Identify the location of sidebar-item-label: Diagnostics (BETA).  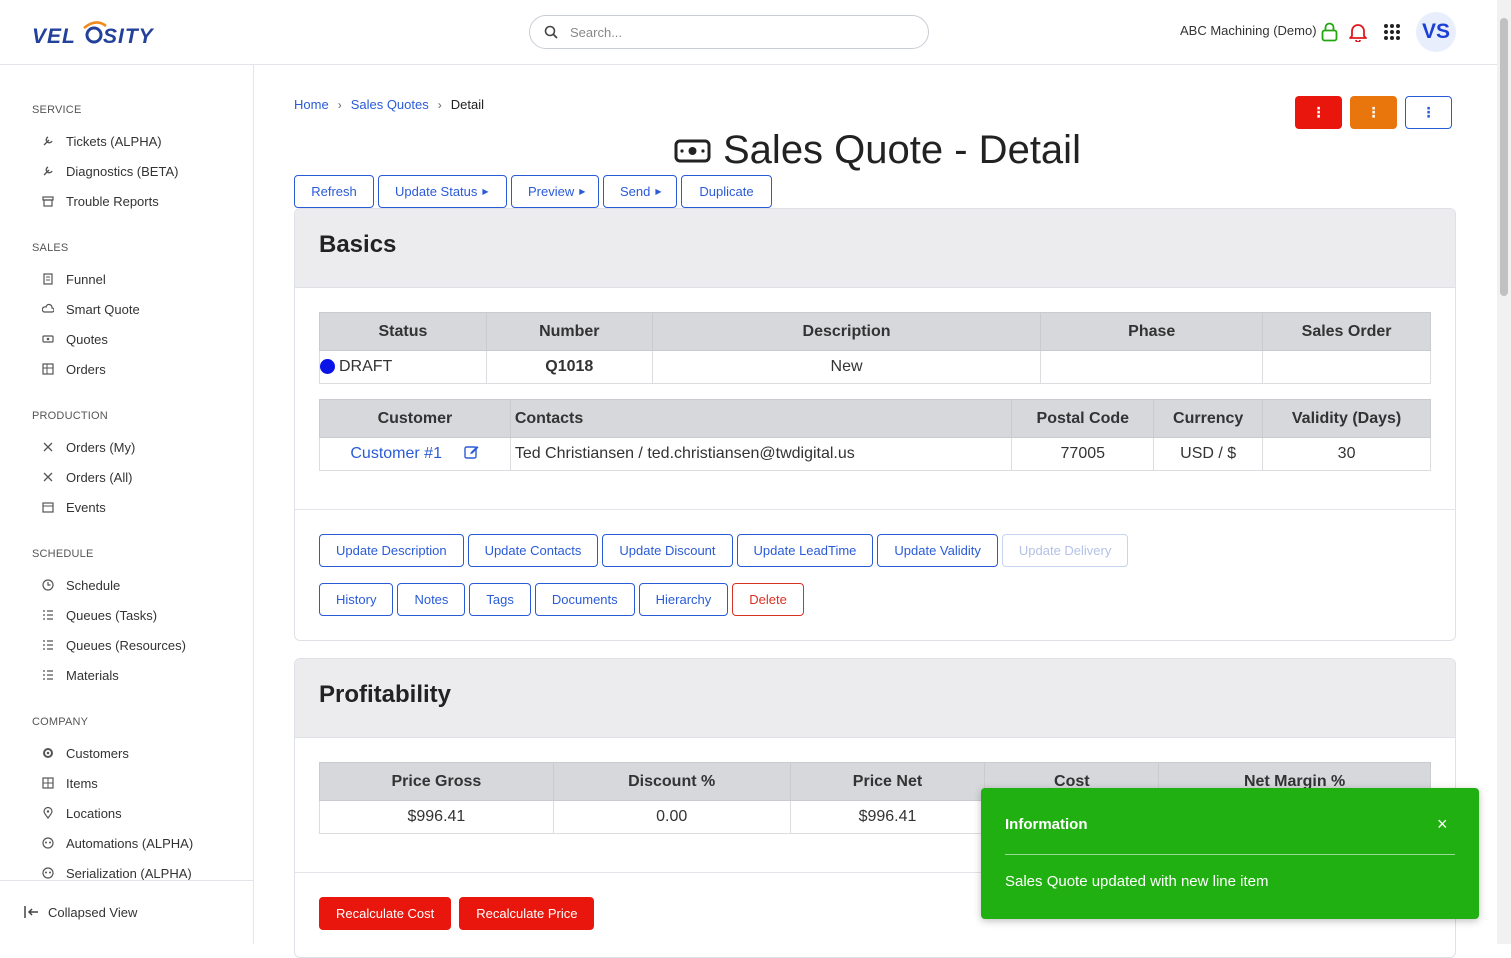
(122, 171).